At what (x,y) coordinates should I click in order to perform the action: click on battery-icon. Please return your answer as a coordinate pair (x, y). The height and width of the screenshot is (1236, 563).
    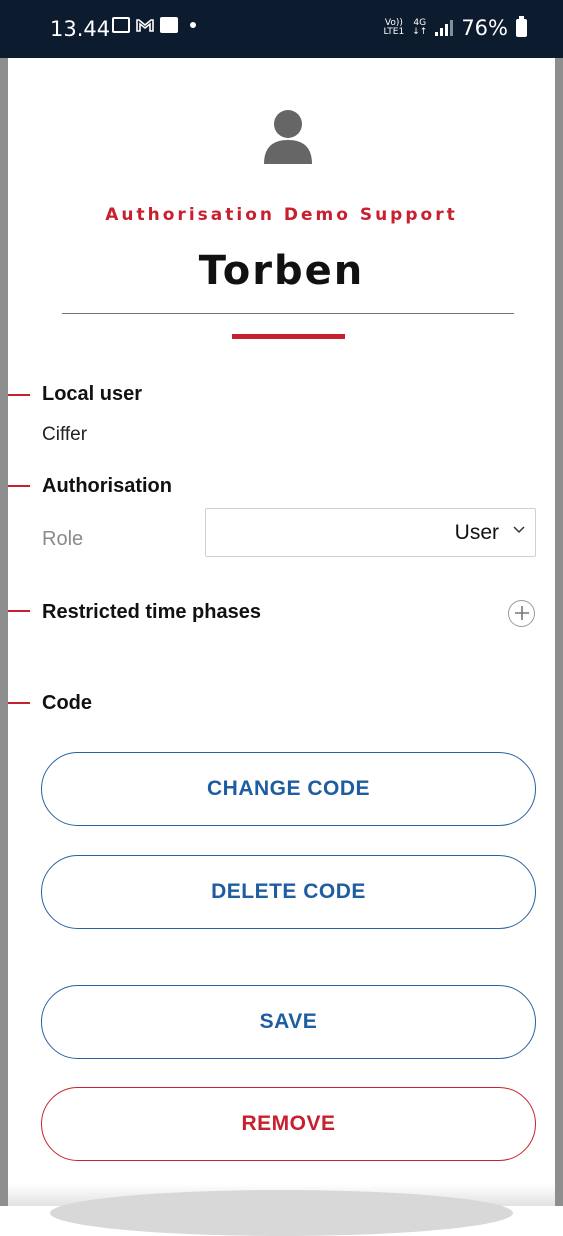
    Looking at the image, I should click on (521, 26).